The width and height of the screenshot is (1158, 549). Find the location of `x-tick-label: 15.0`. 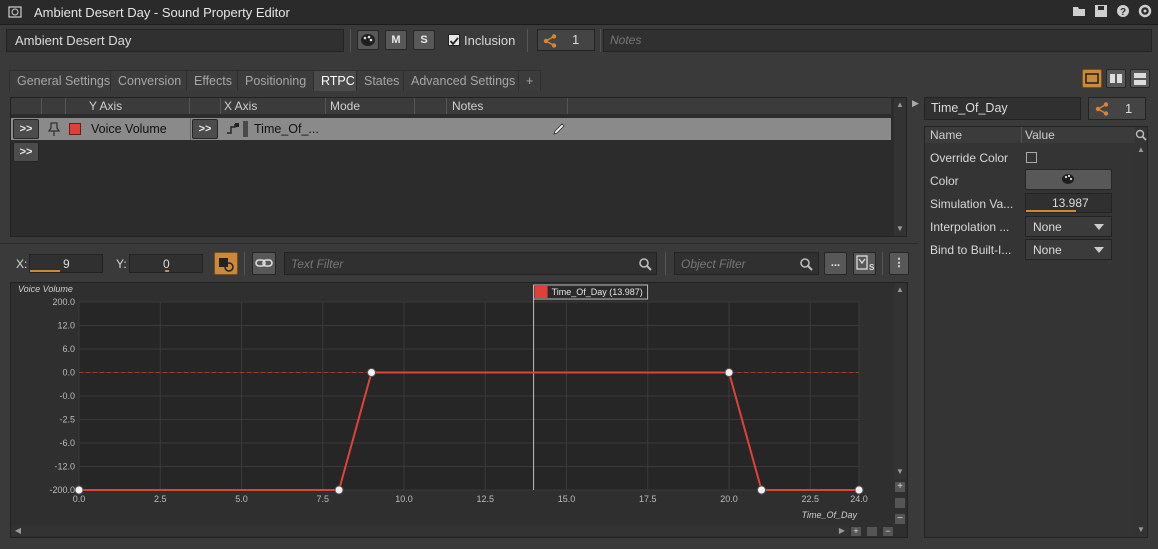

x-tick-label: 15.0 is located at coordinates (567, 499).